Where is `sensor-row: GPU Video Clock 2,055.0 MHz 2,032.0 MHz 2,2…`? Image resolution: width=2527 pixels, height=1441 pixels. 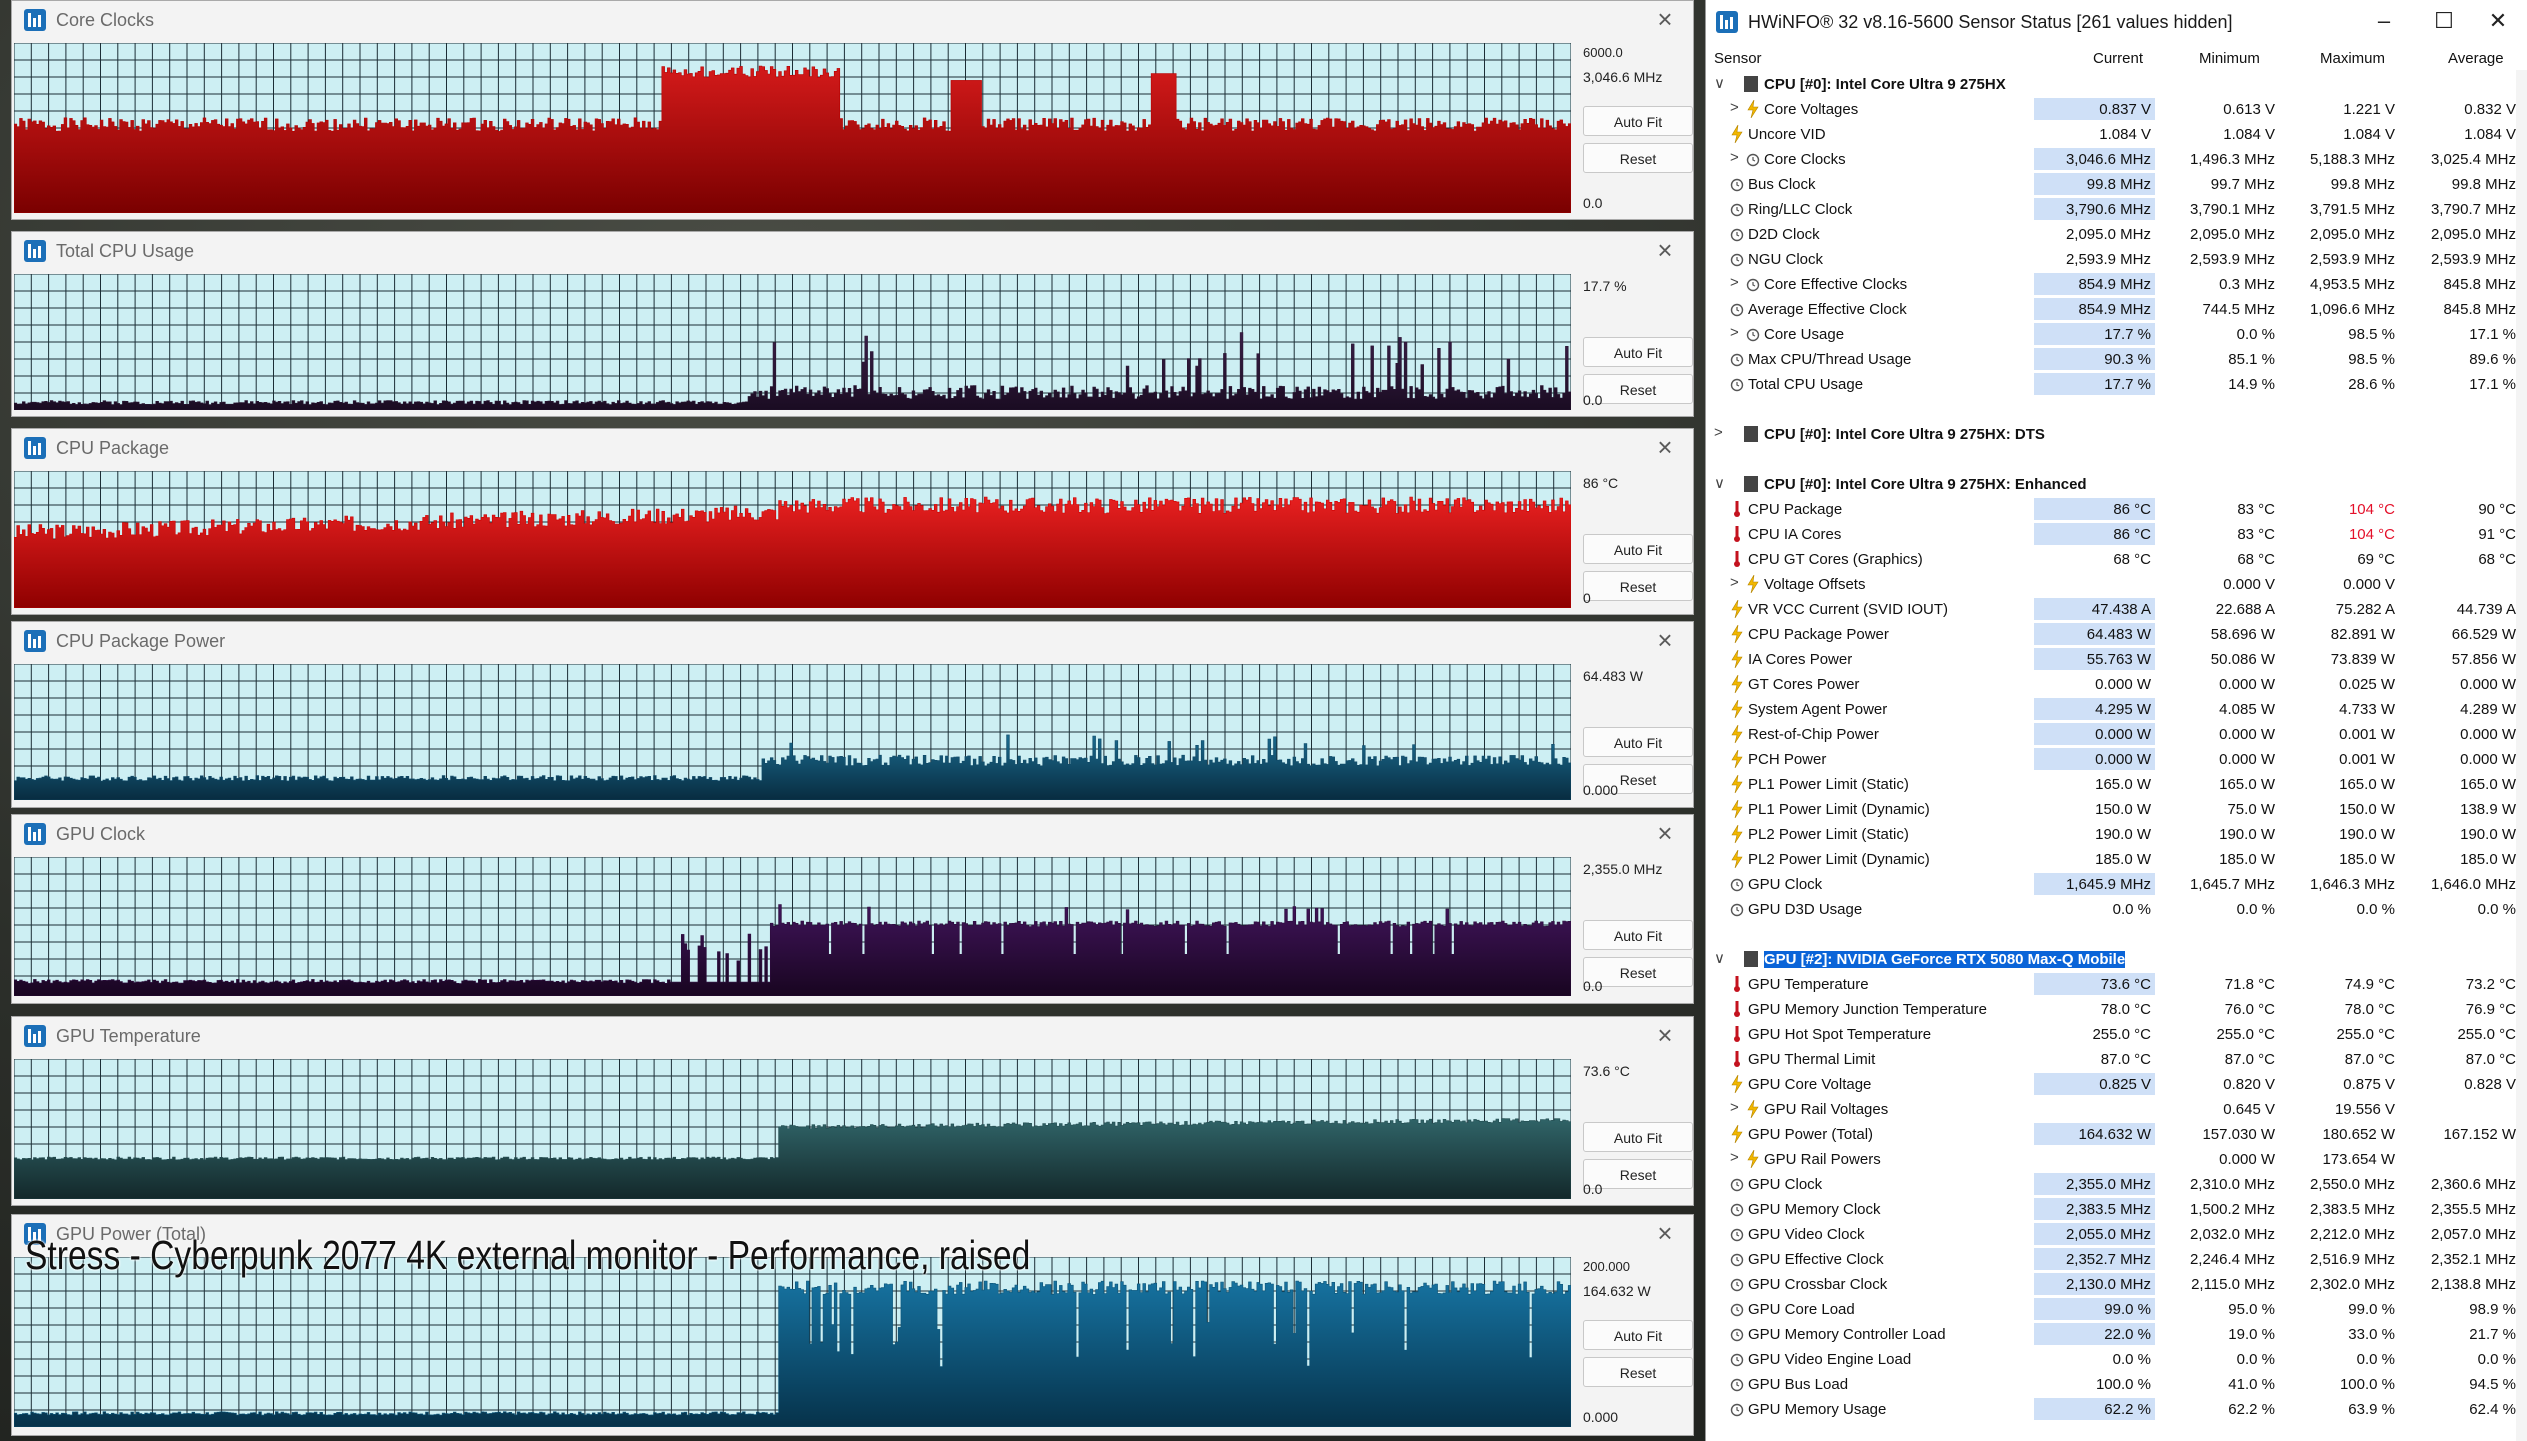
sensor-row: GPU Video Clock 2,055.0 MHz 2,032.0 MHz 2,2… is located at coordinates (2116, 1234).